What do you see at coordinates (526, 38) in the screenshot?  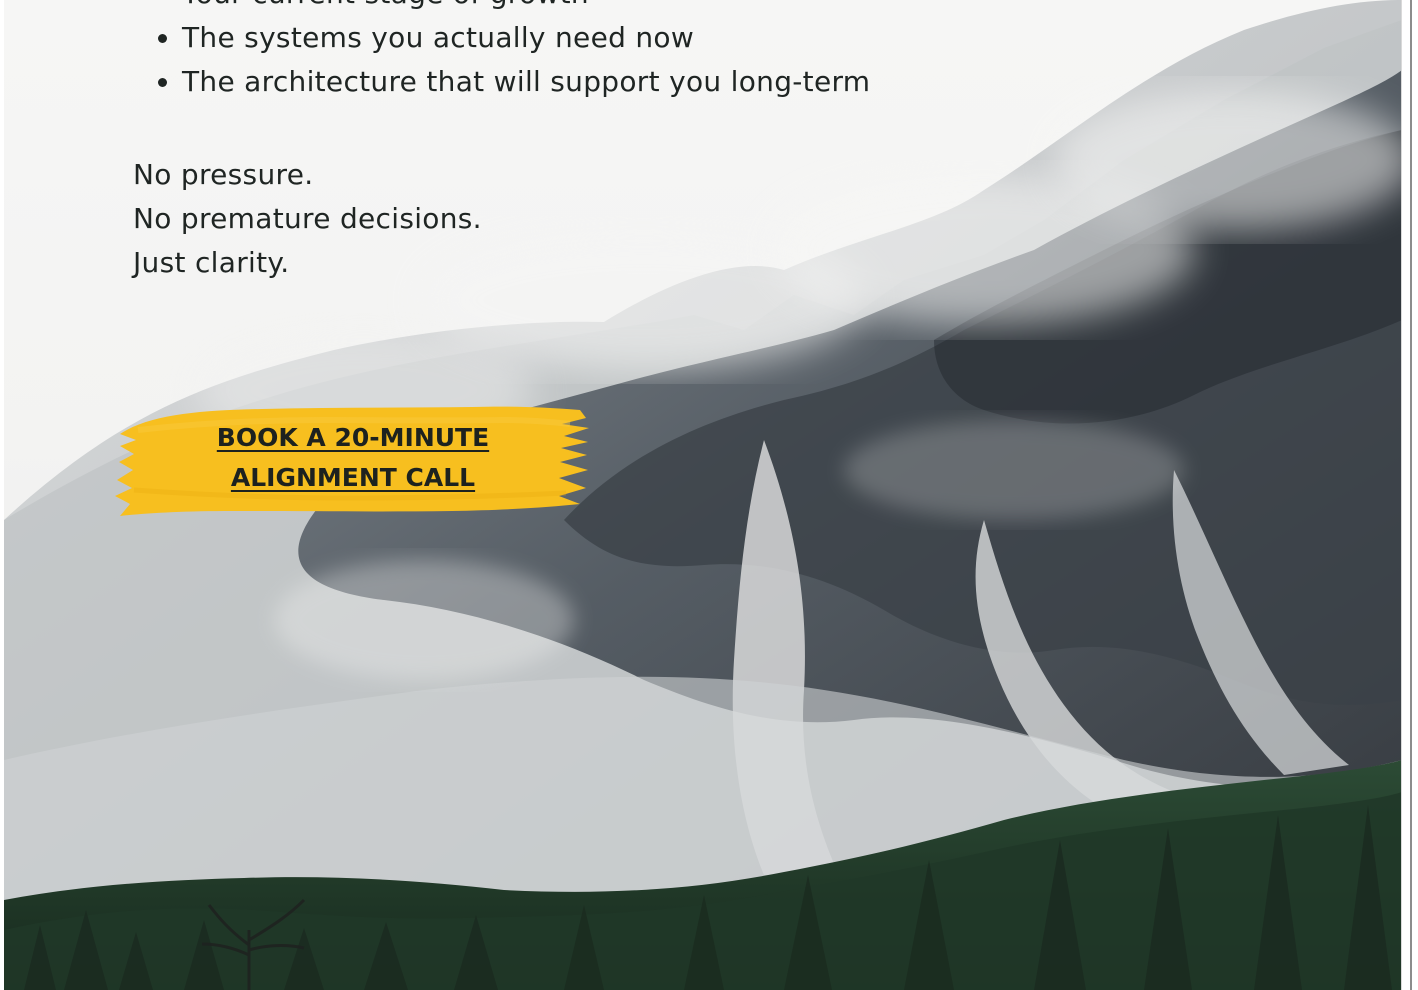 I see `list-item: The systems you actually need now` at bounding box center [526, 38].